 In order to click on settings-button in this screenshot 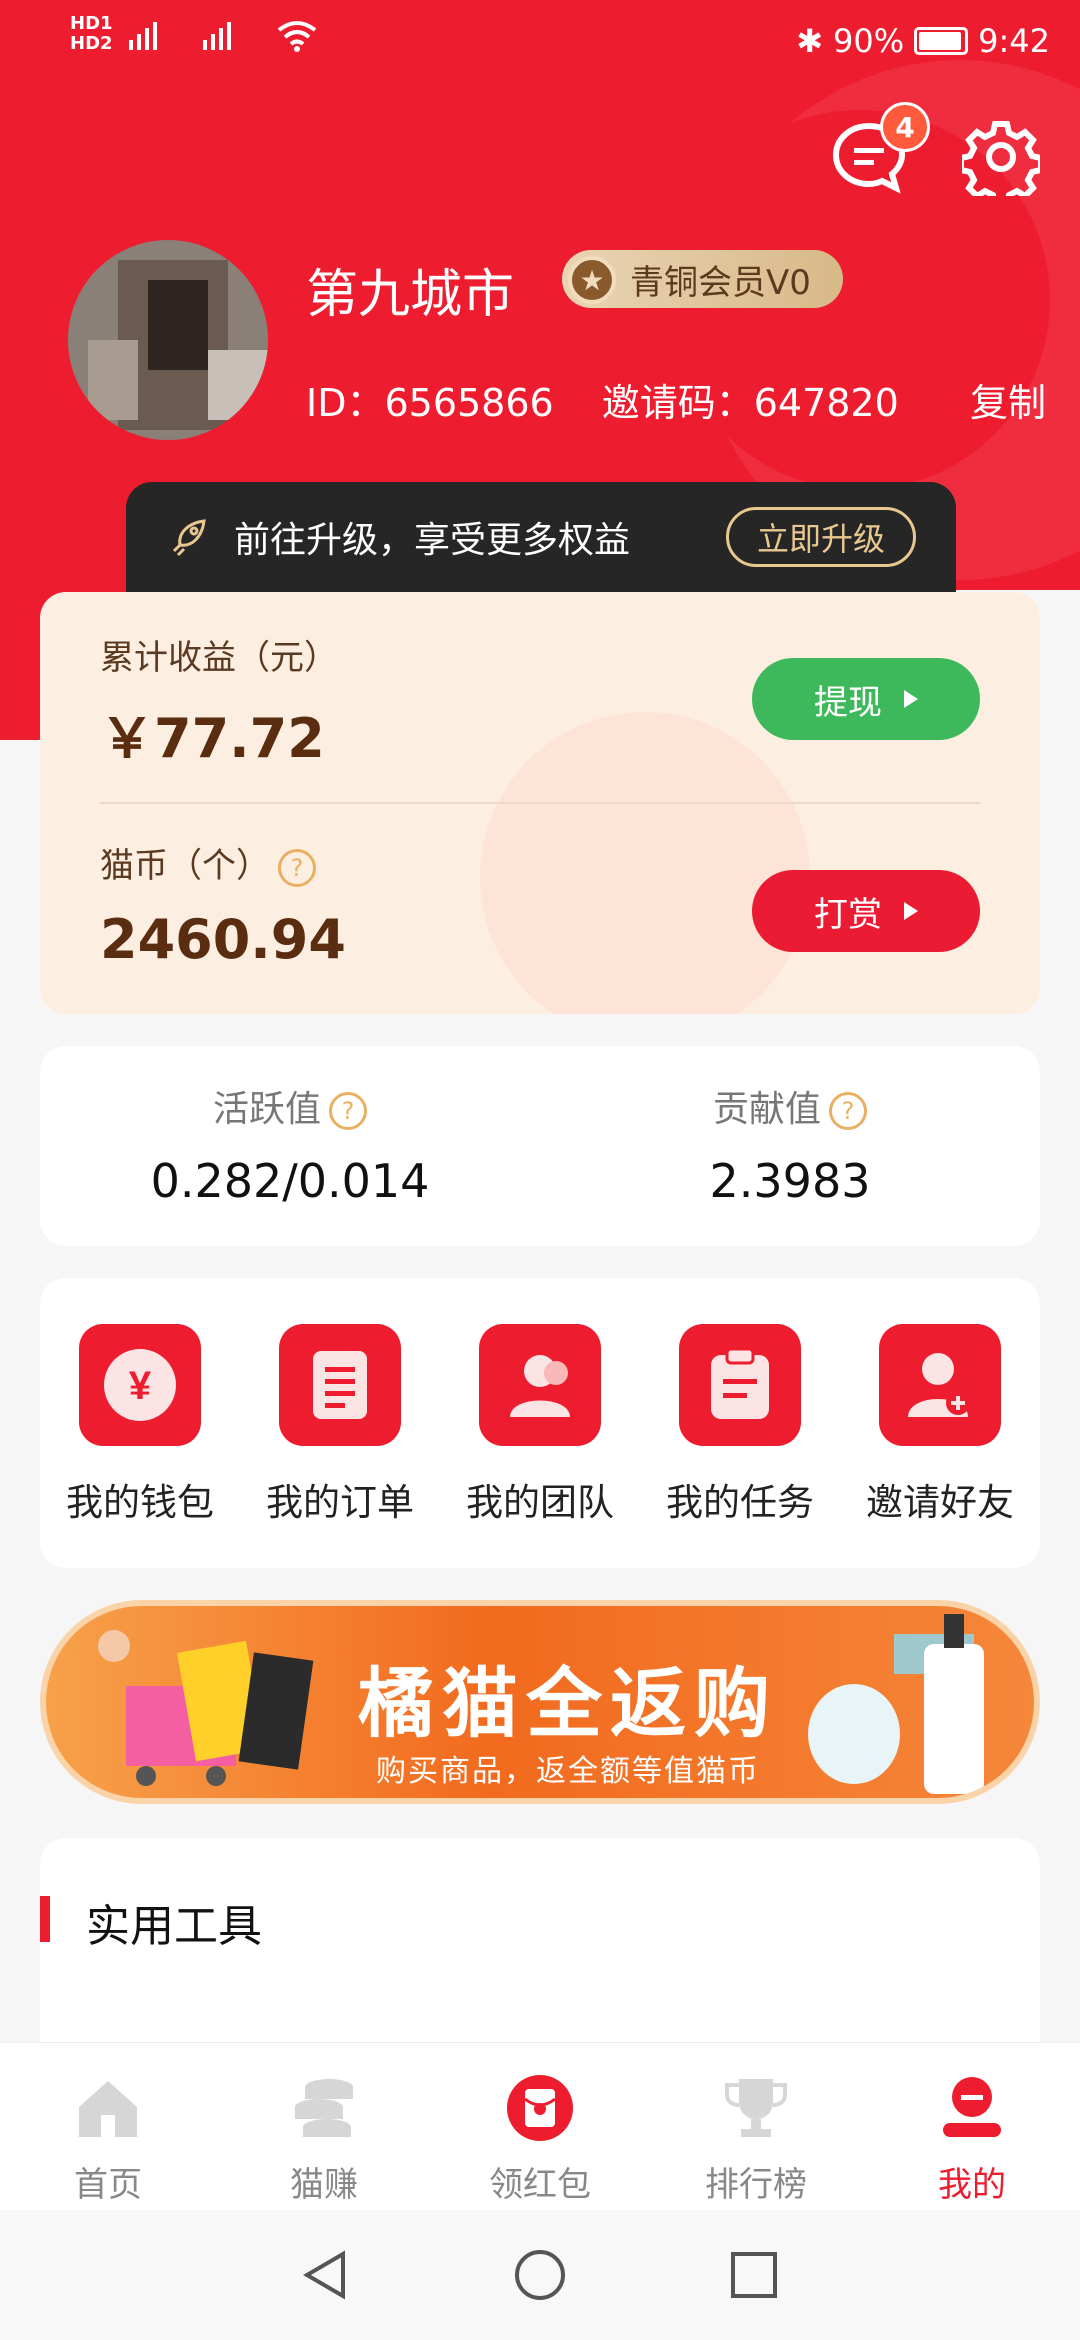, I will do `click(1001, 162)`.